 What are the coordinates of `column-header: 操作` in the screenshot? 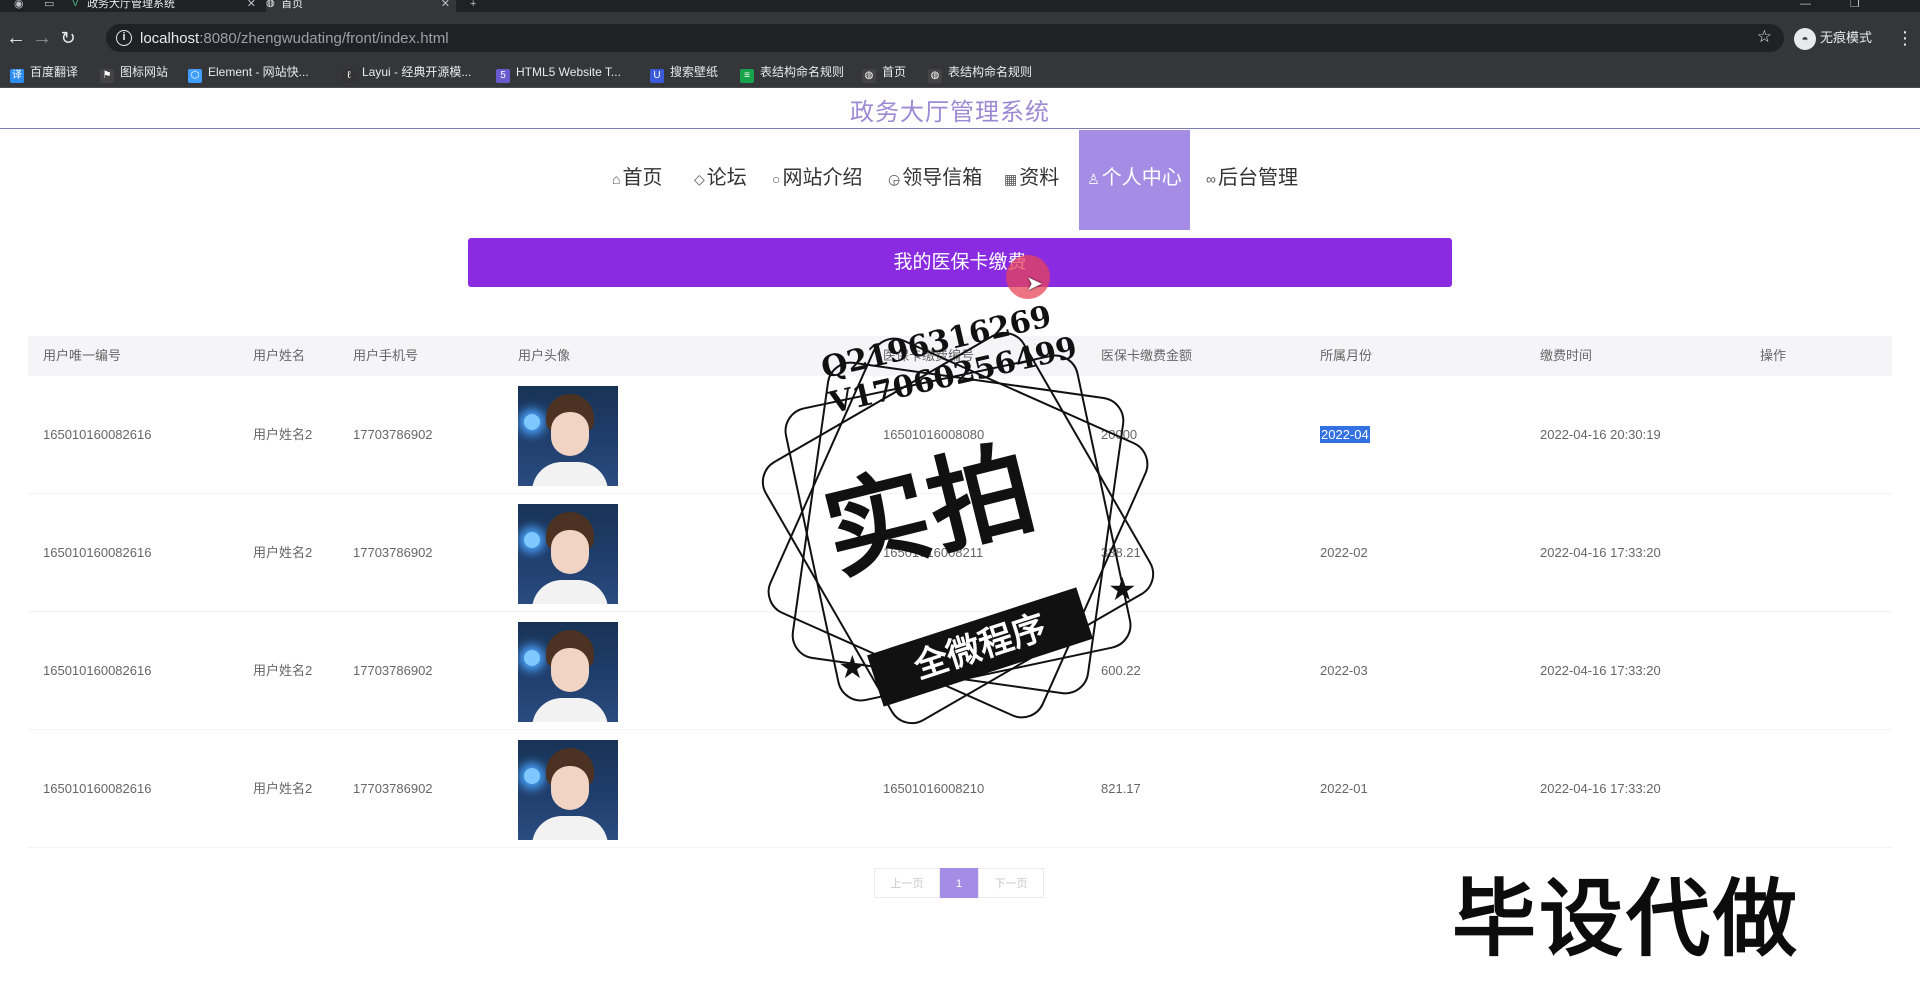 It's located at (1773, 355).